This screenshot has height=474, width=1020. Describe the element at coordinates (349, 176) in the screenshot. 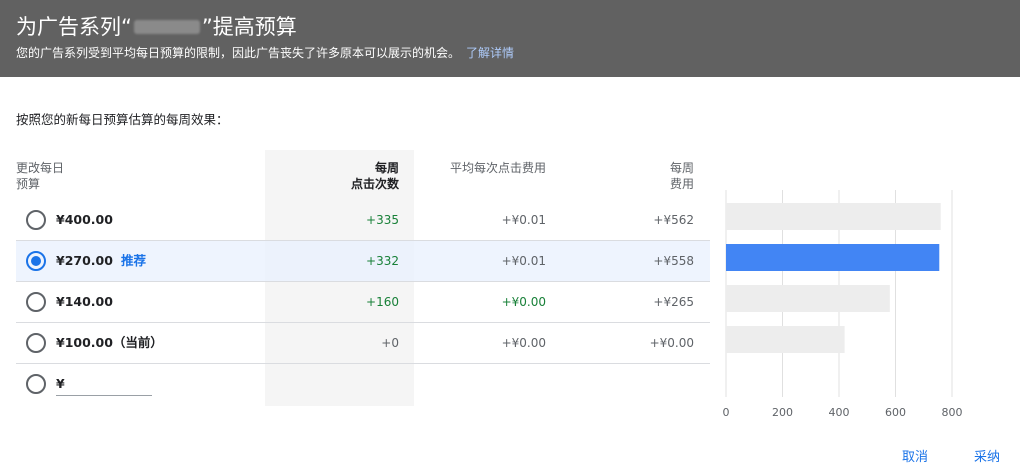

I see `column-header-clicks: 每周 点击次数` at that location.